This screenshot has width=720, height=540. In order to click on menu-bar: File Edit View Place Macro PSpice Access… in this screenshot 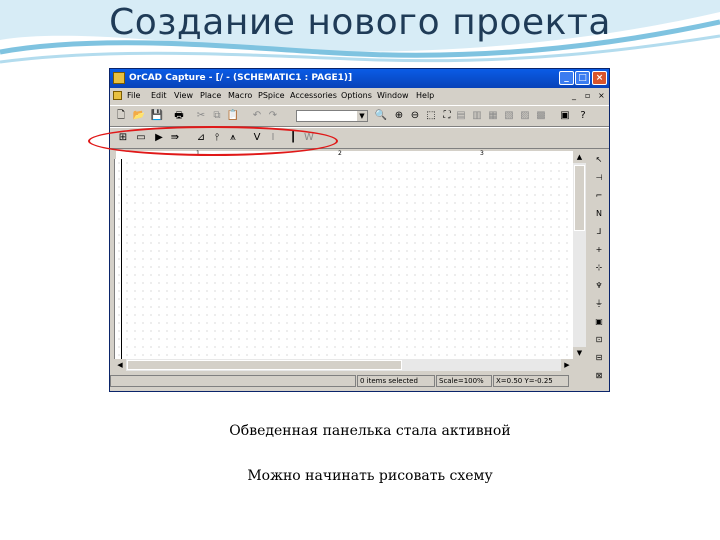, I will do `click(359, 96)`.